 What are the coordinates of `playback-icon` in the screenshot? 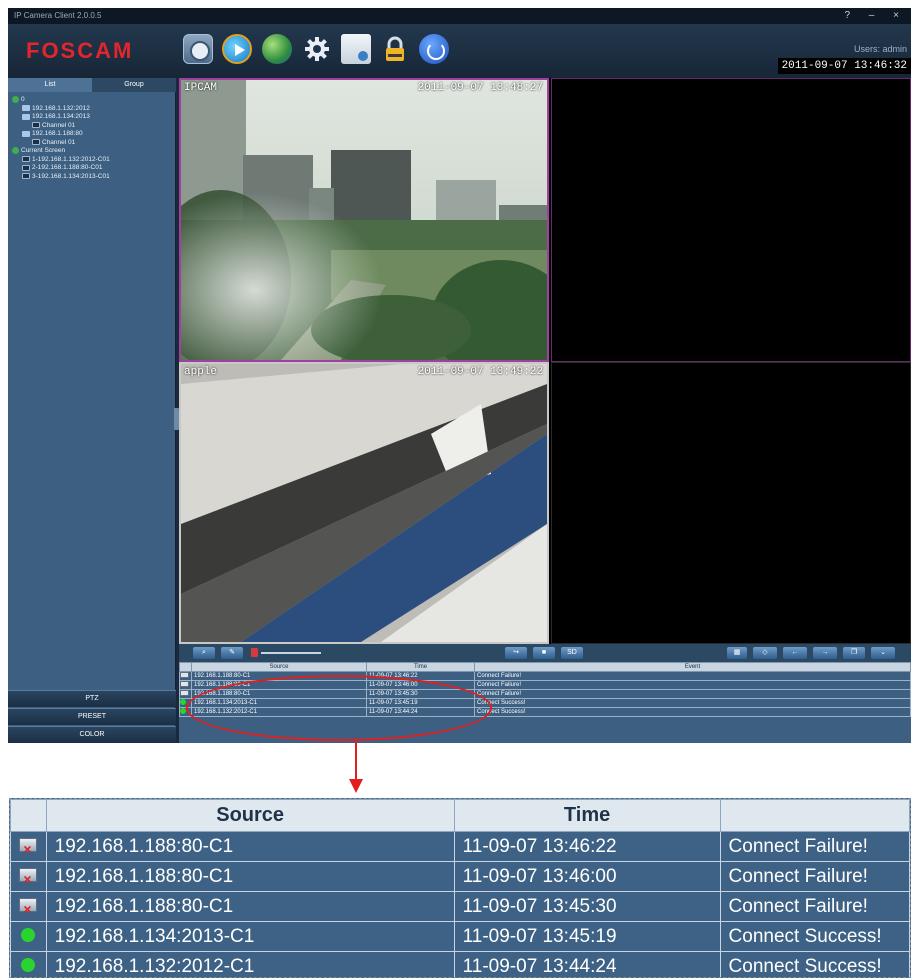 It's located at (237, 49).